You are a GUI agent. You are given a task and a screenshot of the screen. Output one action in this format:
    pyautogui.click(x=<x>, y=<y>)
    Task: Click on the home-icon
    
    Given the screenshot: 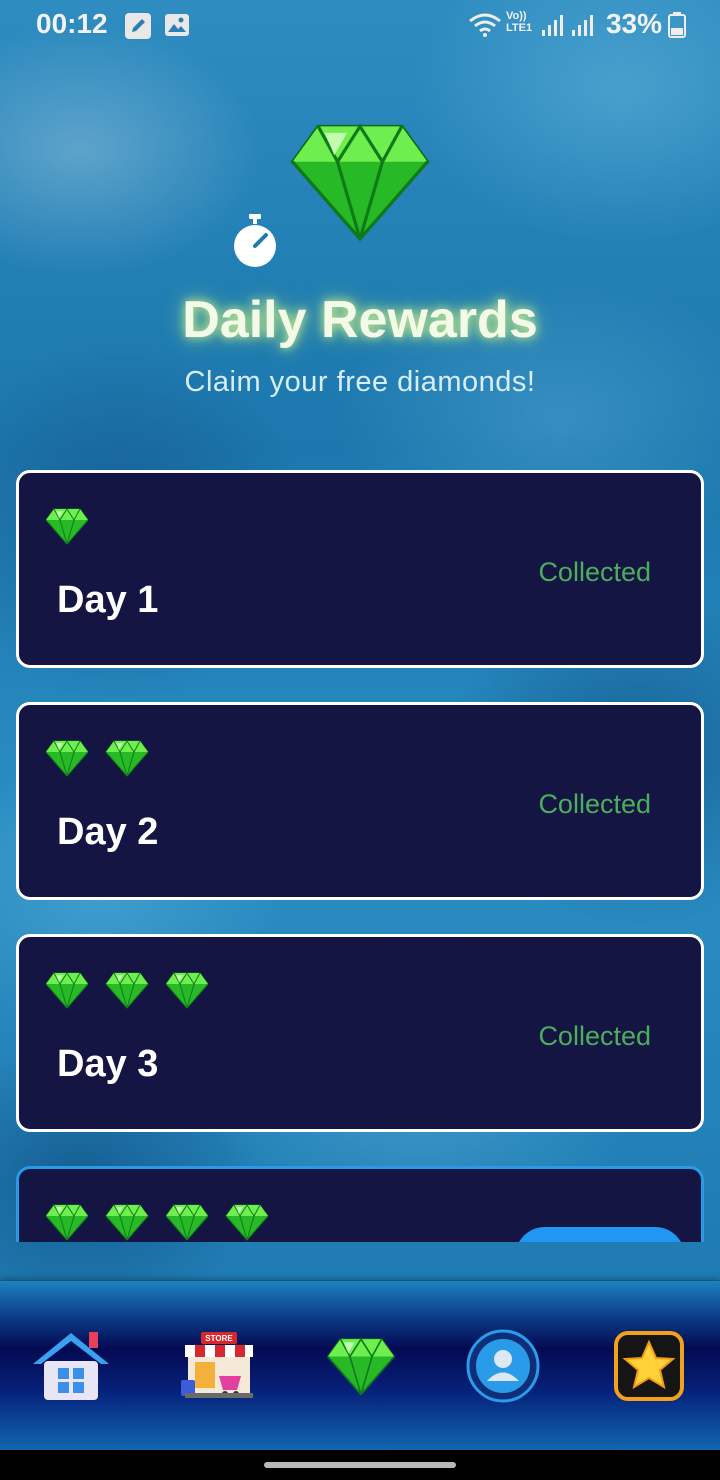 What is the action you would take?
    pyautogui.click(x=71, y=1366)
    